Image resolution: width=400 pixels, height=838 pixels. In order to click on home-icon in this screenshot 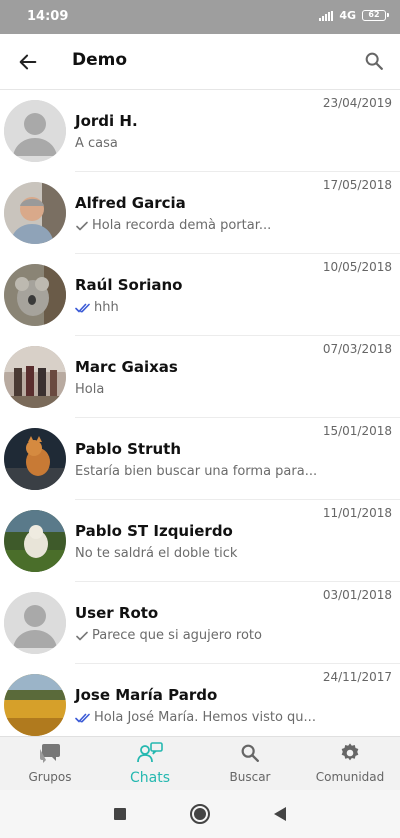, I will do `click(200, 814)`.